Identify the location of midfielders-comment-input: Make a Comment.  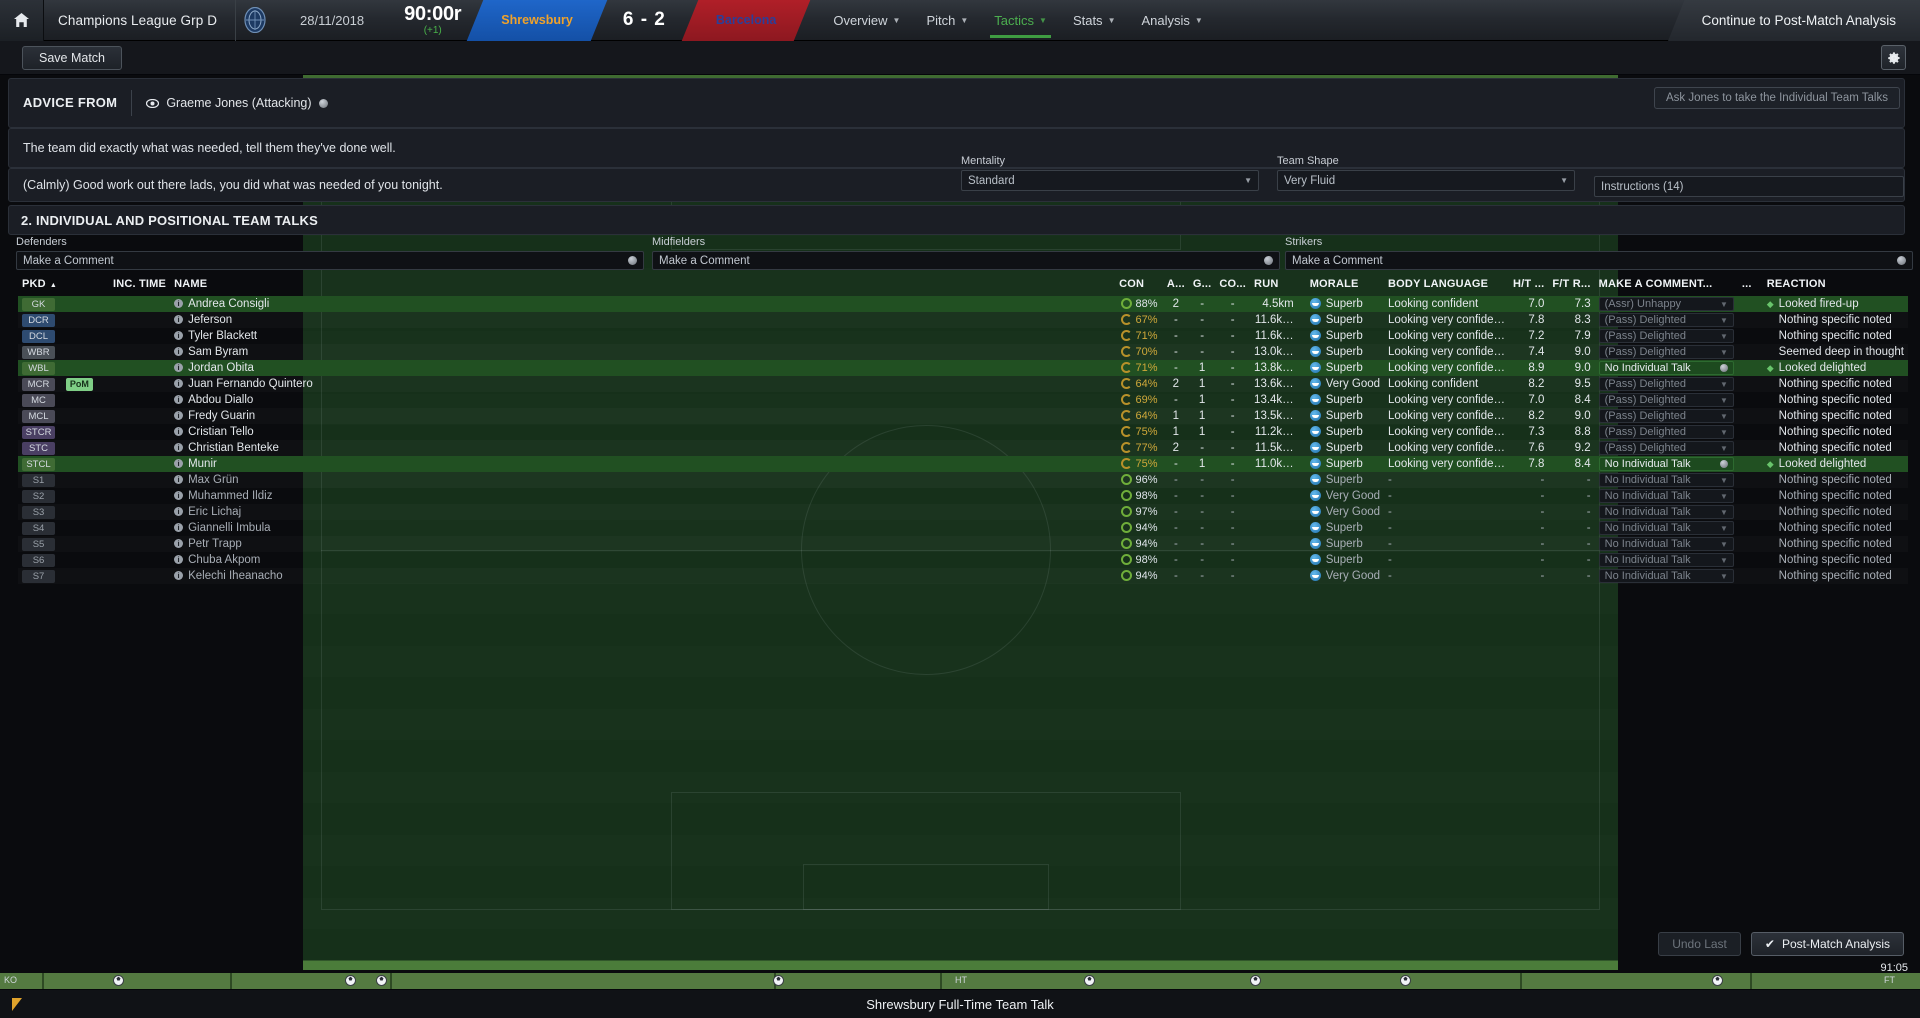
(966, 260).